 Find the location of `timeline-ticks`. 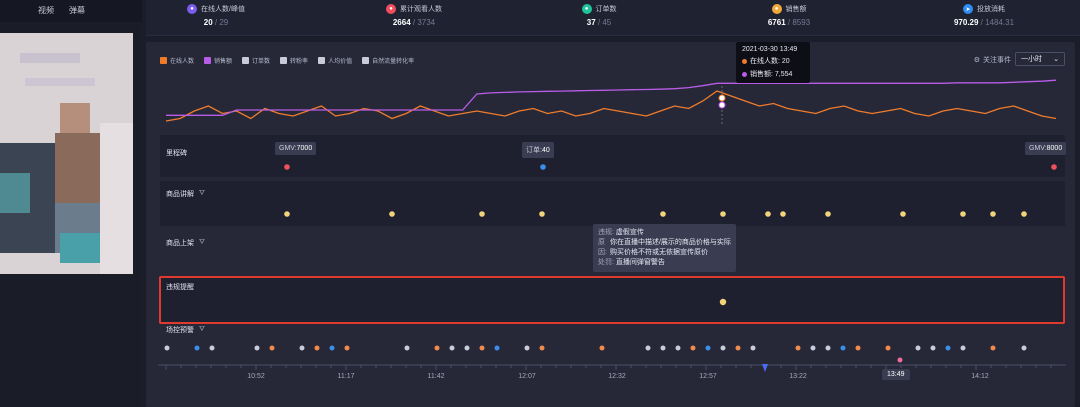

timeline-ticks is located at coordinates (608, 367).